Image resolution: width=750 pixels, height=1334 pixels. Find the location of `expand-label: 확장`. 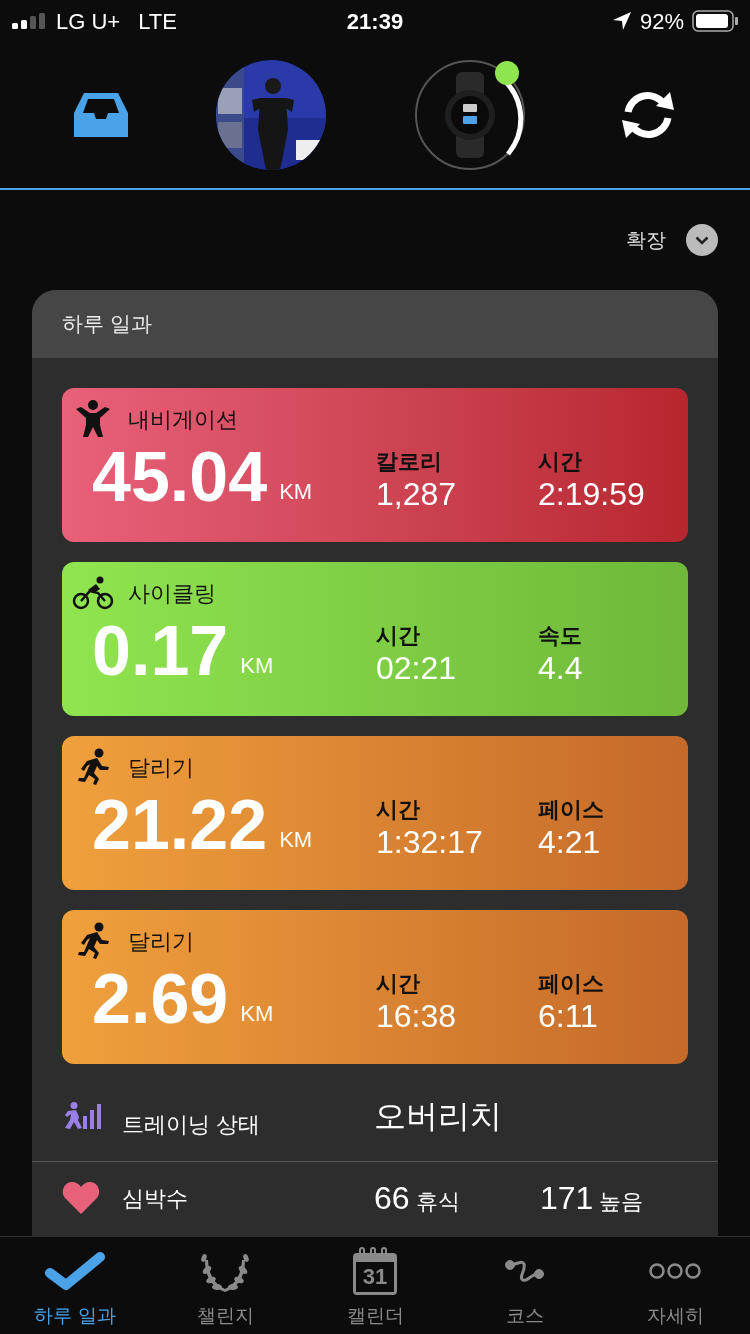

expand-label: 확장 is located at coordinates (646, 240).